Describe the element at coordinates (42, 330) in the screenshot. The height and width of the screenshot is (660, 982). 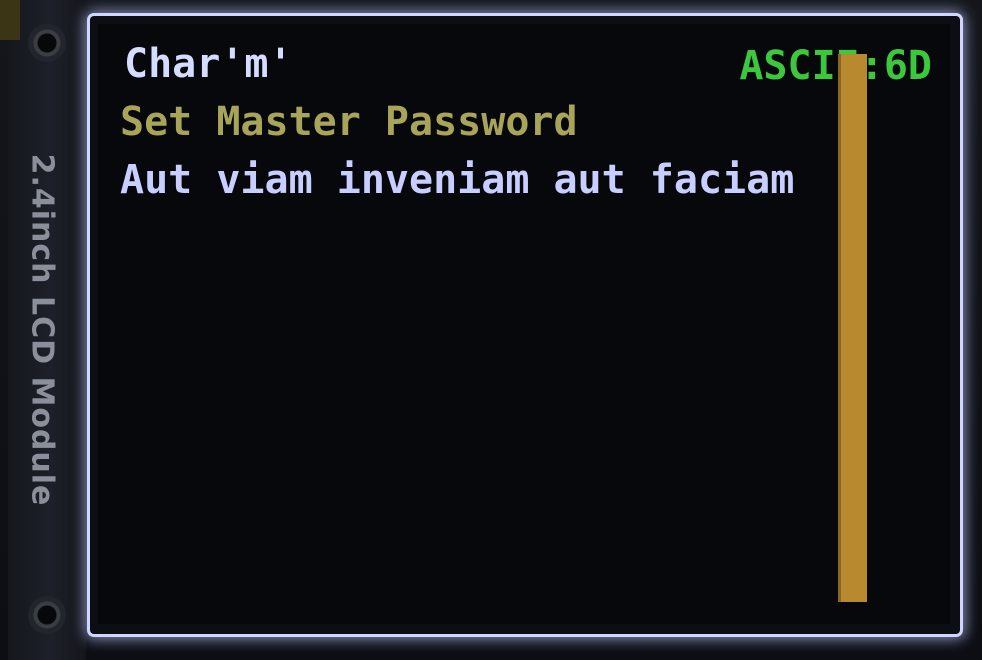
I see `module-label: 2.4inch LCD Module` at that location.